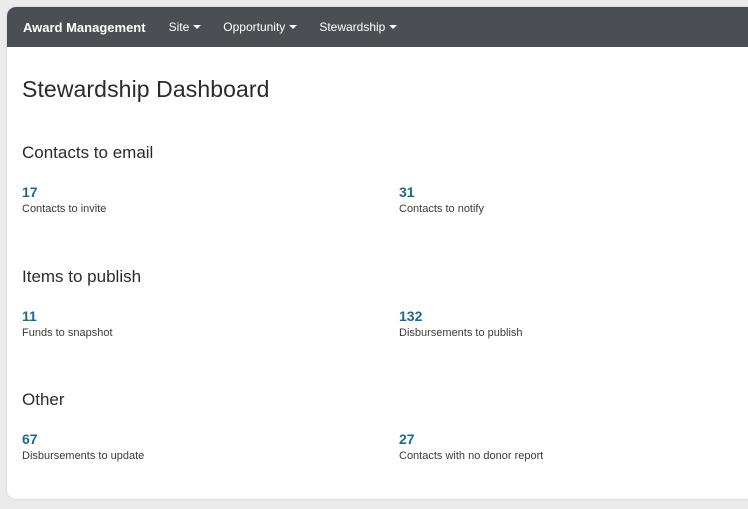  What do you see at coordinates (461, 316) in the screenshot?
I see `metric-value: 132` at bounding box center [461, 316].